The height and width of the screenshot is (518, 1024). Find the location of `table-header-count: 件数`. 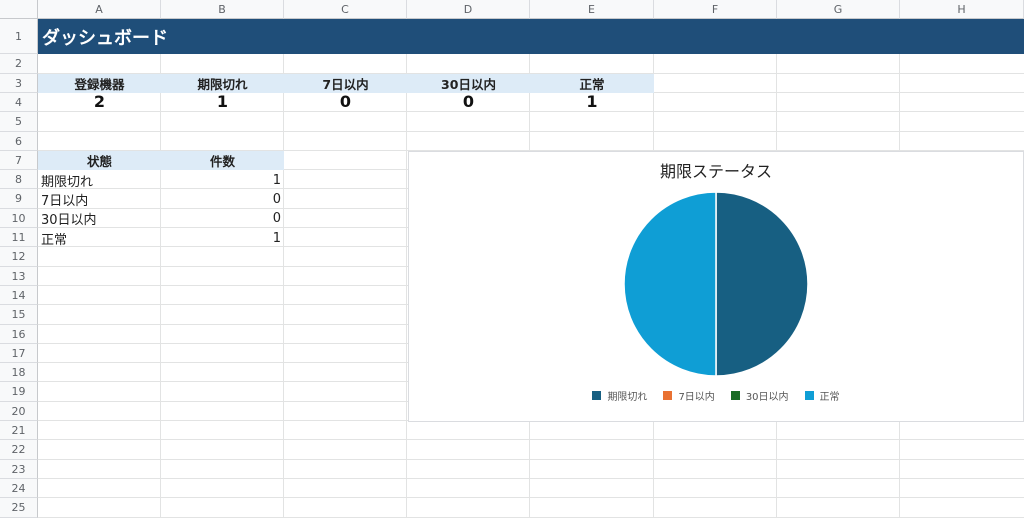

table-header-count: 件数 is located at coordinates (222, 160).